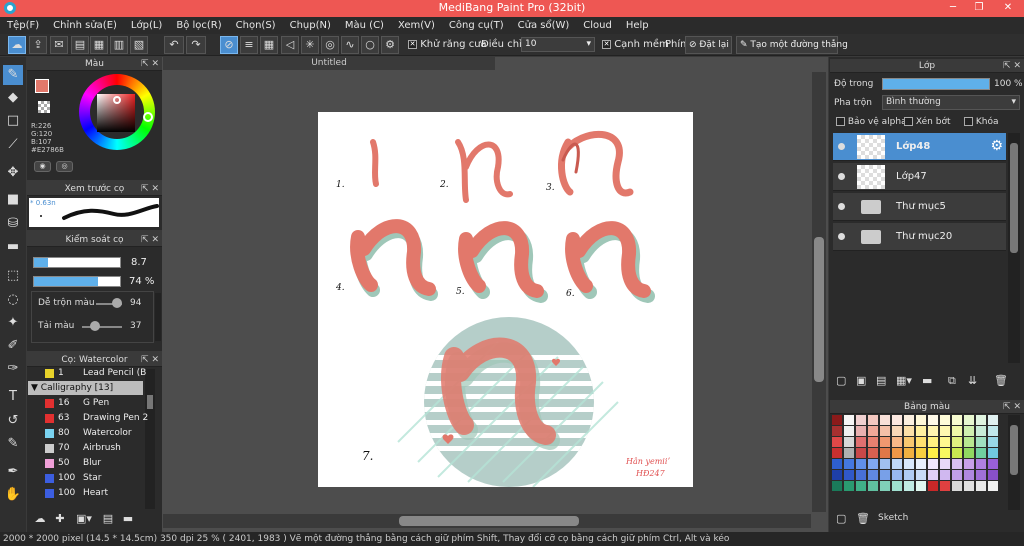  Describe the element at coordinates (95, 326) in the screenshot. I see `load-slider-handle` at that location.